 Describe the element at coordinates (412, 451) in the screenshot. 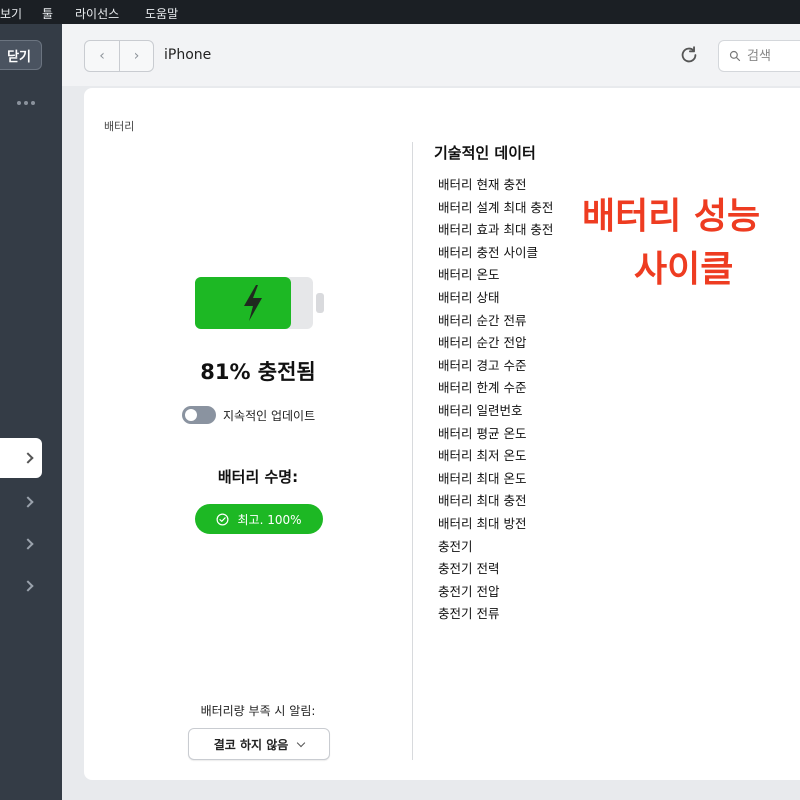

I see `column-divider` at that location.